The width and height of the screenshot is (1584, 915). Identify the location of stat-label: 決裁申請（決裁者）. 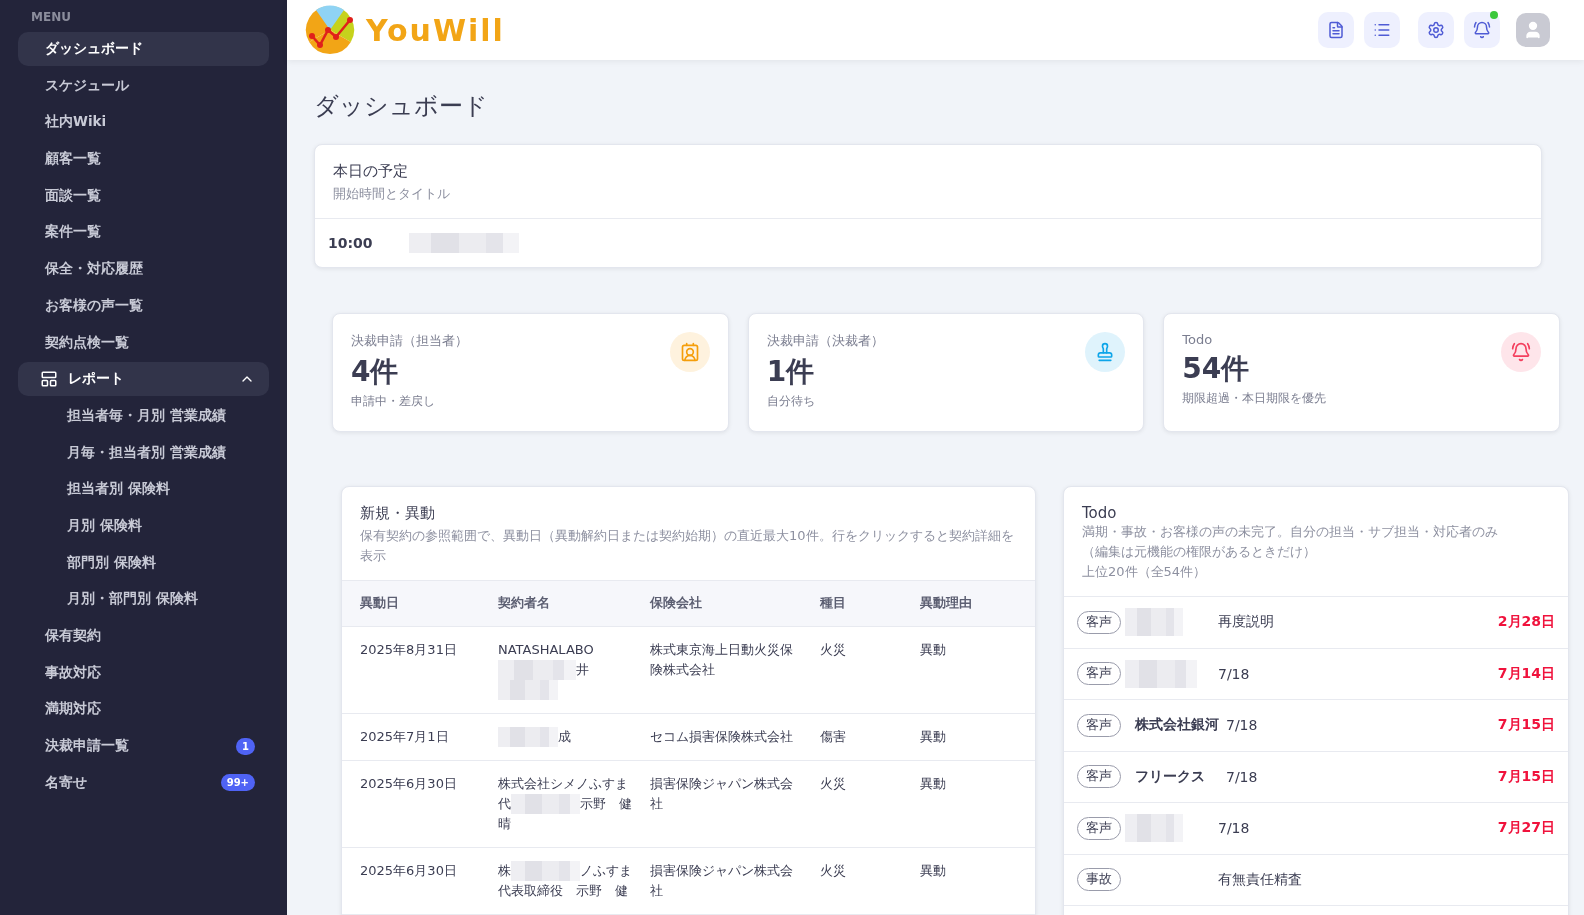
(825, 341).